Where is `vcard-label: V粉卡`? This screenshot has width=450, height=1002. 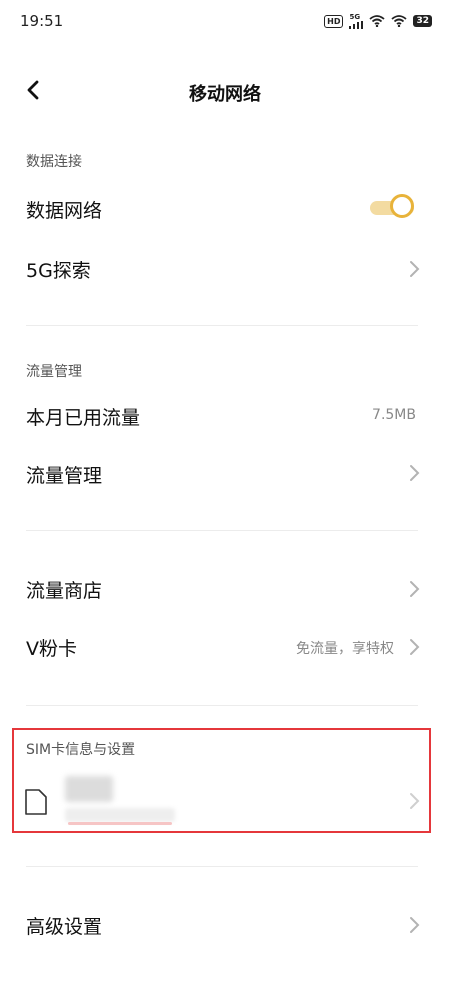 vcard-label: V粉卡 is located at coordinates (51, 649).